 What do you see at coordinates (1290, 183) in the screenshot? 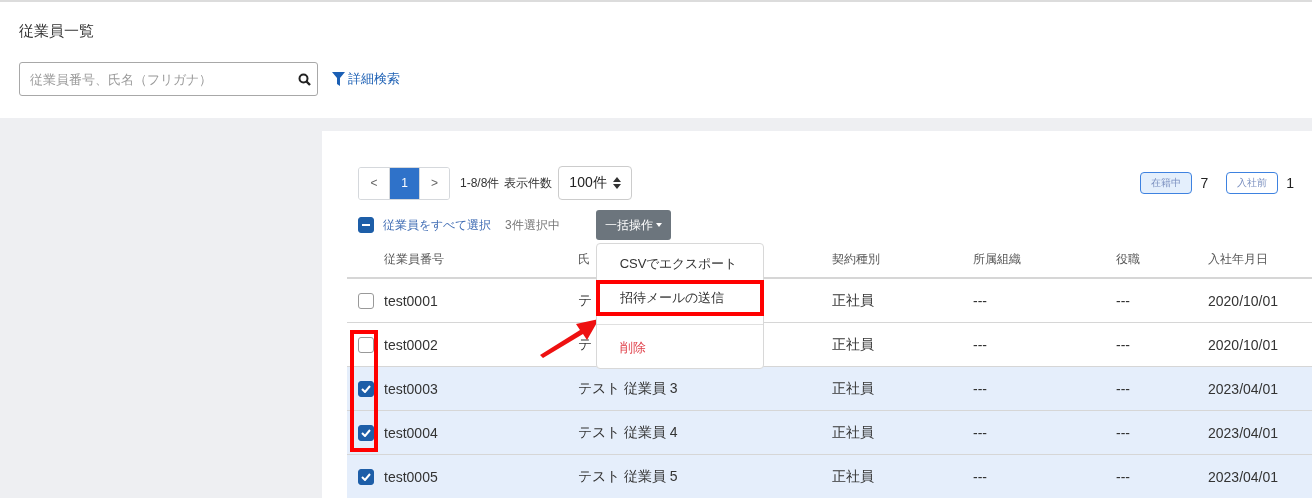
I see `status-count: 1` at bounding box center [1290, 183].